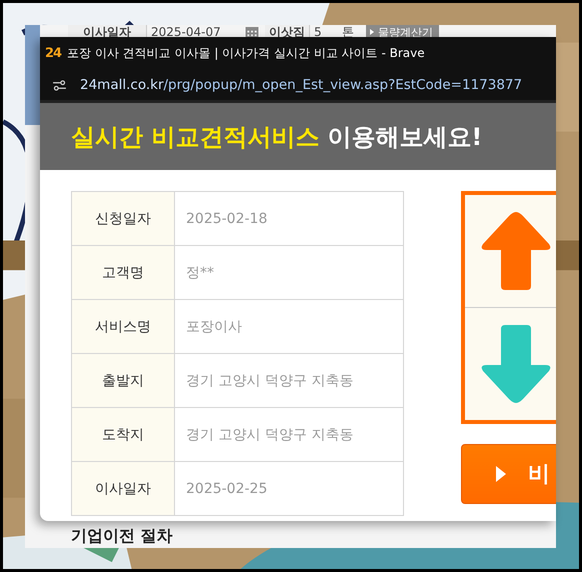 This screenshot has width=582, height=572. What do you see at coordinates (195, 137) in the screenshot?
I see `banner-headline: 실시간 비교견적서비스` at bounding box center [195, 137].